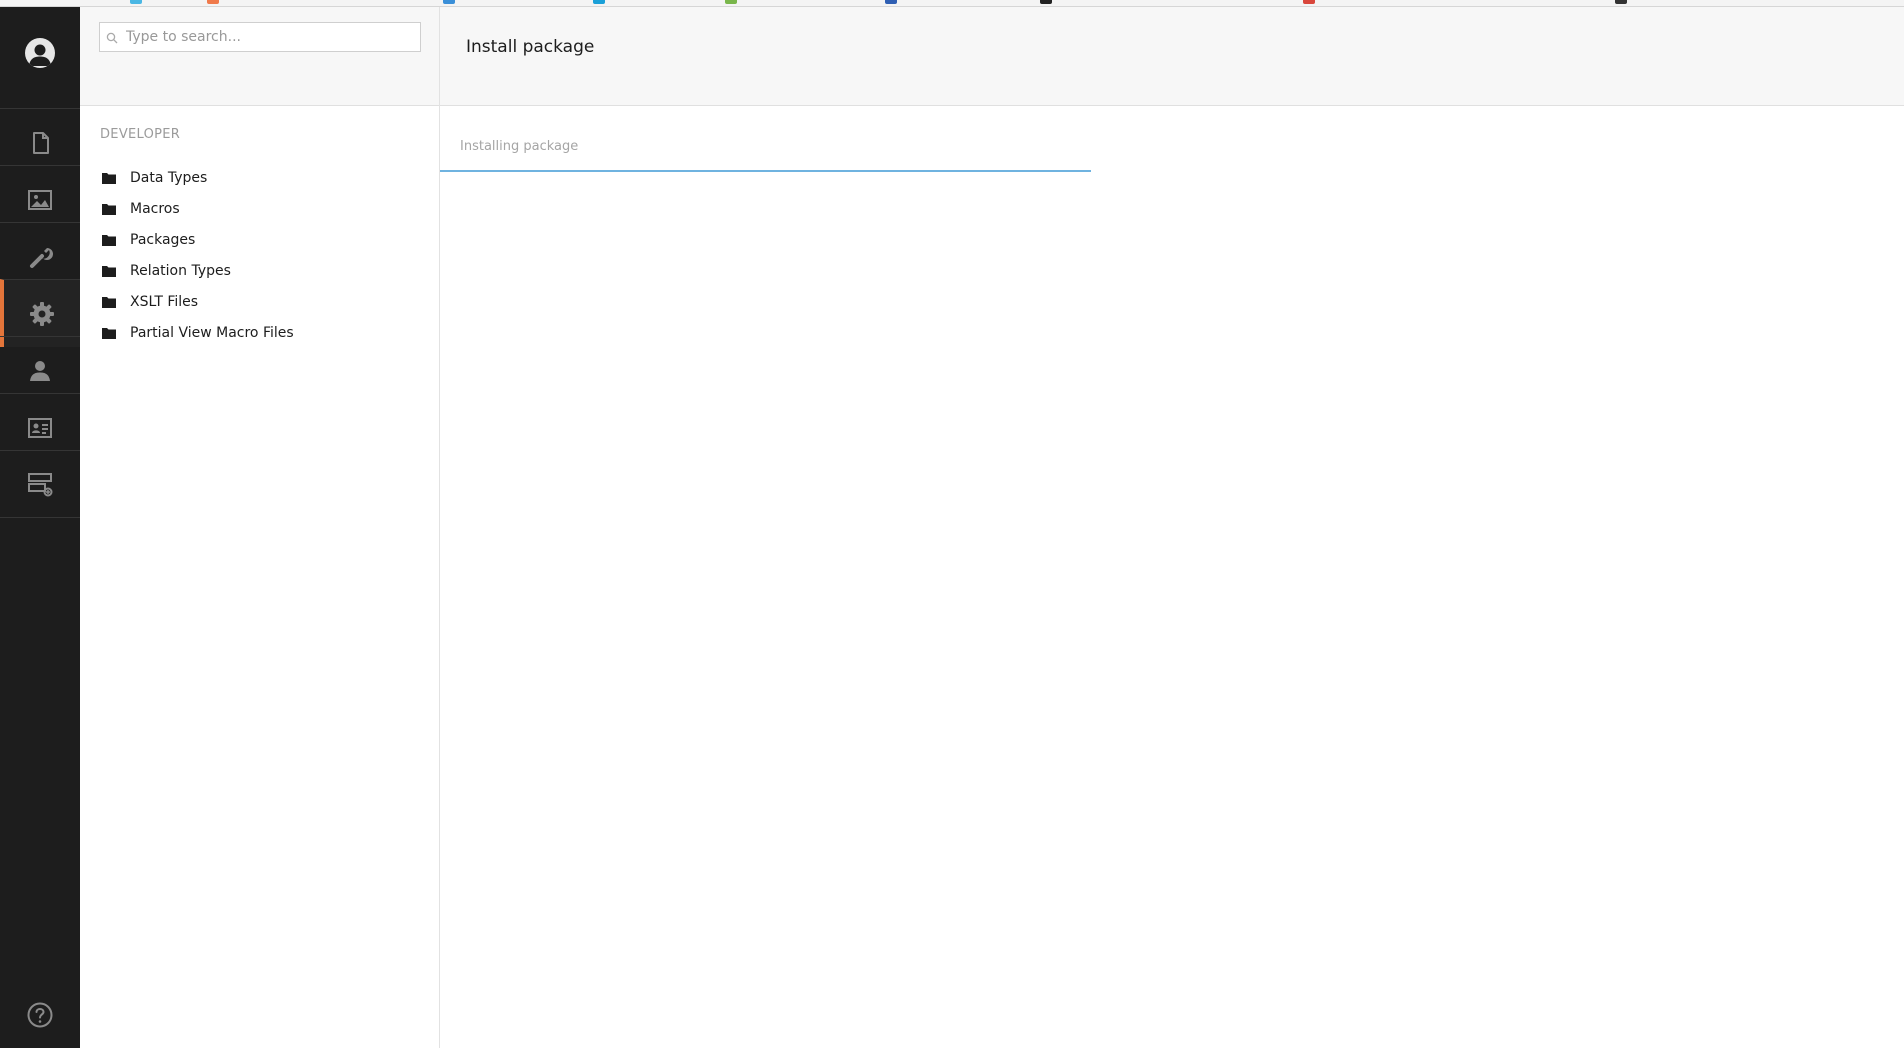  What do you see at coordinates (112, 38) in the screenshot?
I see `search-icon` at bounding box center [112, 38].